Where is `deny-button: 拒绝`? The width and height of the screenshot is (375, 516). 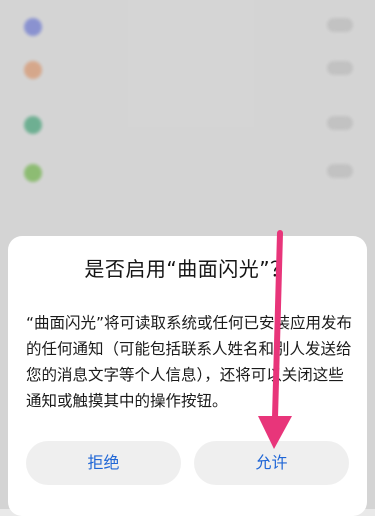 deny-button: 拒绝 is located at coordinates (103, 463).